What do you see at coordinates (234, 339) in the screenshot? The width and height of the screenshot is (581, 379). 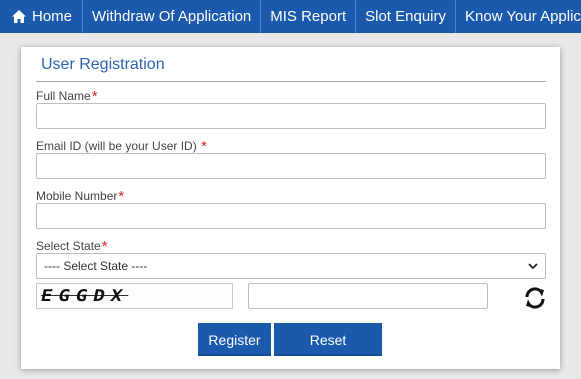 I see `register-button: Register` at bounding box center [234, 339].